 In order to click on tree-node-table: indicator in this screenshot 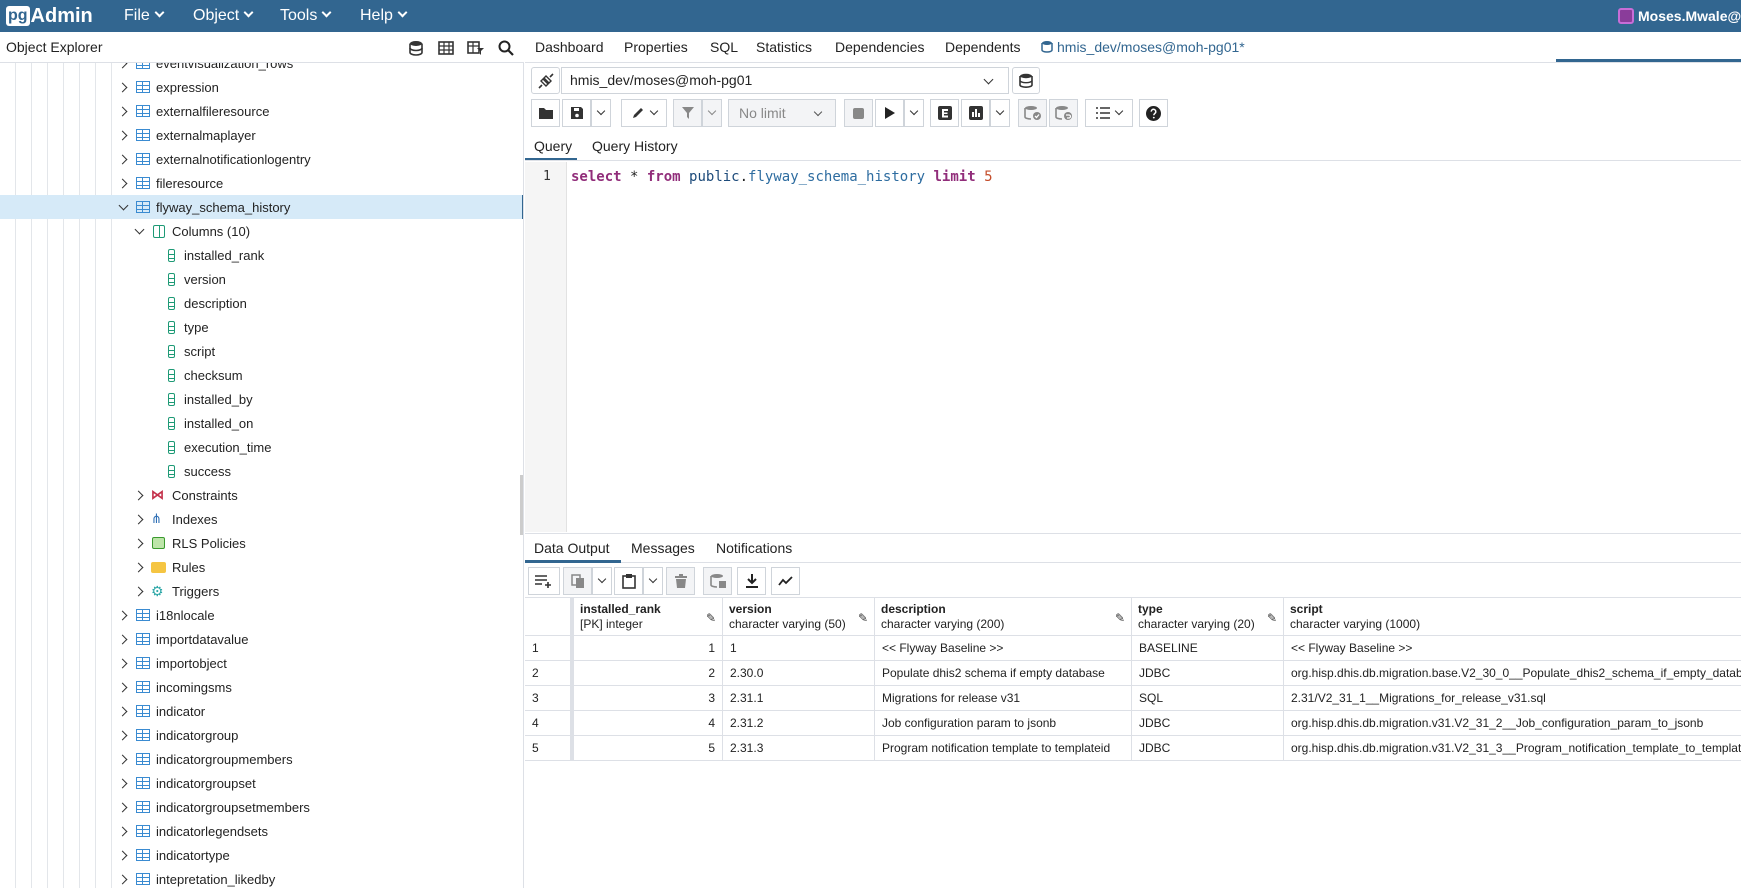, I will do `click(261, 711)`.